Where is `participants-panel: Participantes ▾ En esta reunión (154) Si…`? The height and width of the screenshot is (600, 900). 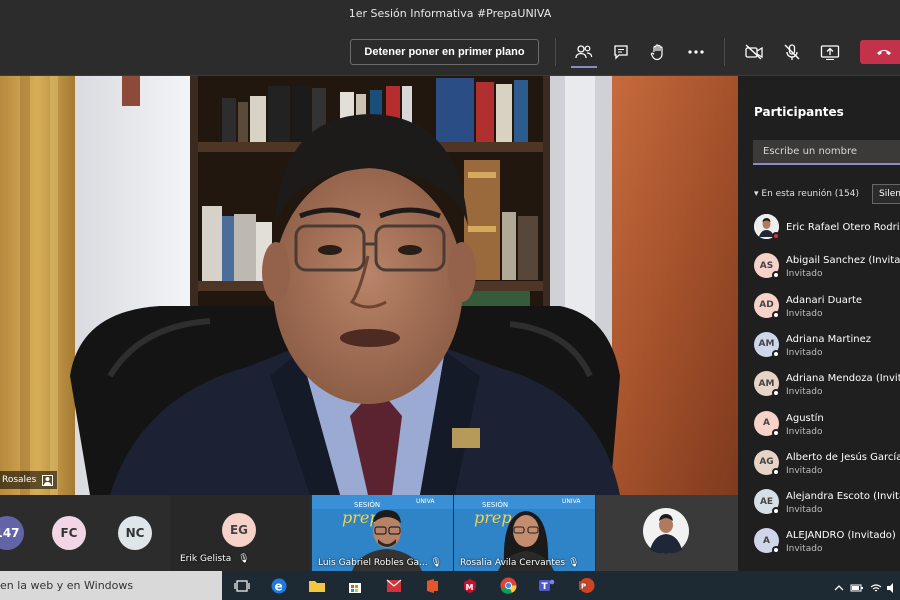
participants-panel: Participantes ▾ En esta reunión (154) Si… is located at coordinates (819, 323).